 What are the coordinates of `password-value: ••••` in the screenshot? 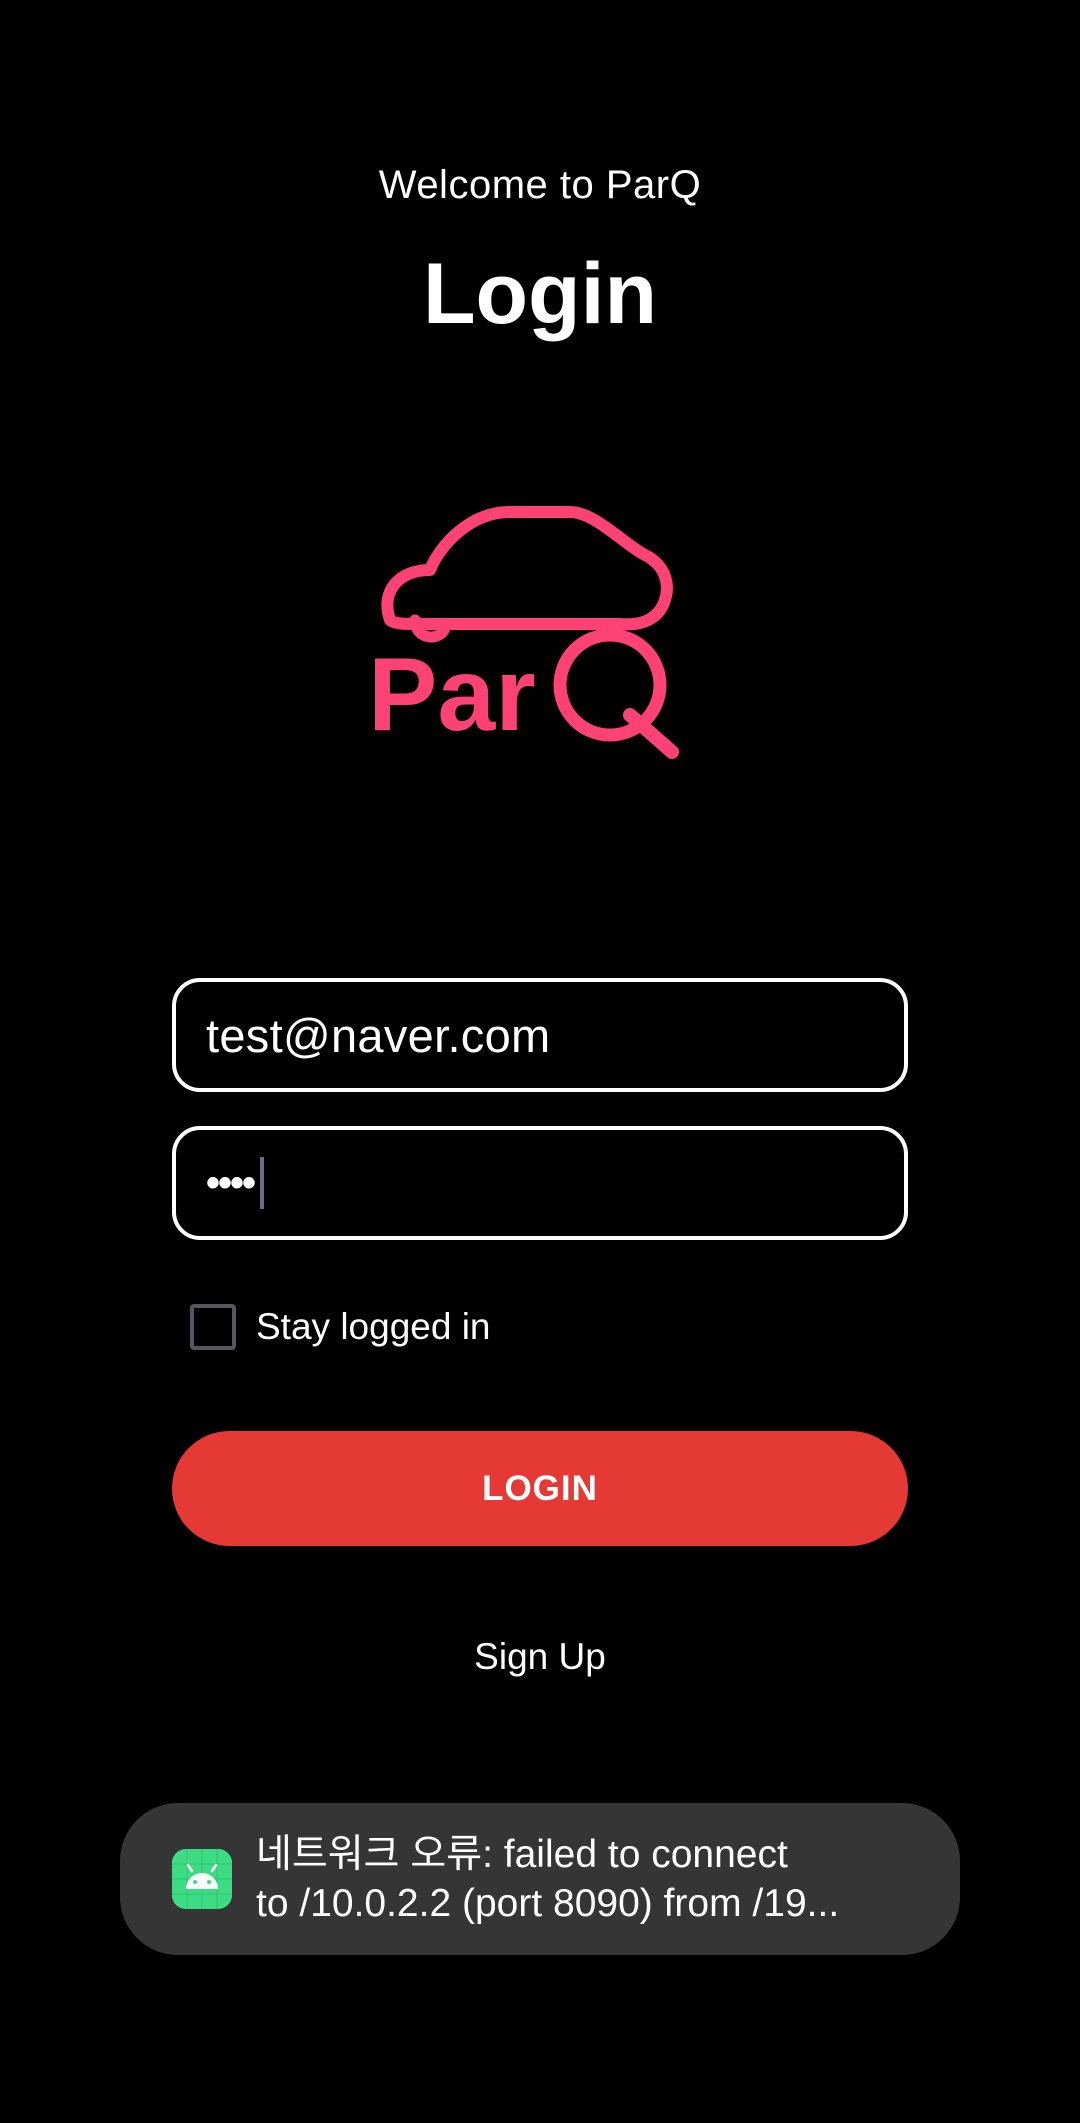 It's located at (231, 1182).